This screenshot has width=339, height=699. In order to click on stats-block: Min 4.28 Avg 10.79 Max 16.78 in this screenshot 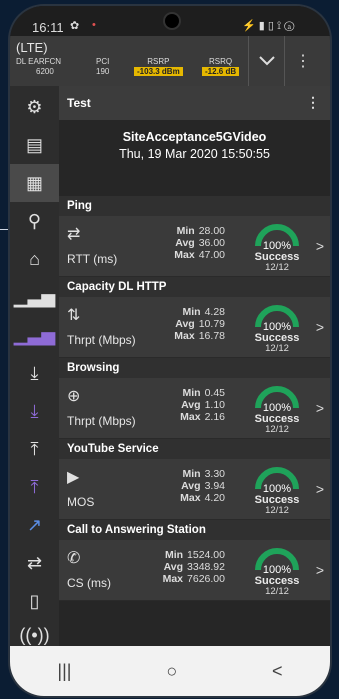, I will do `click(199, 324)`.